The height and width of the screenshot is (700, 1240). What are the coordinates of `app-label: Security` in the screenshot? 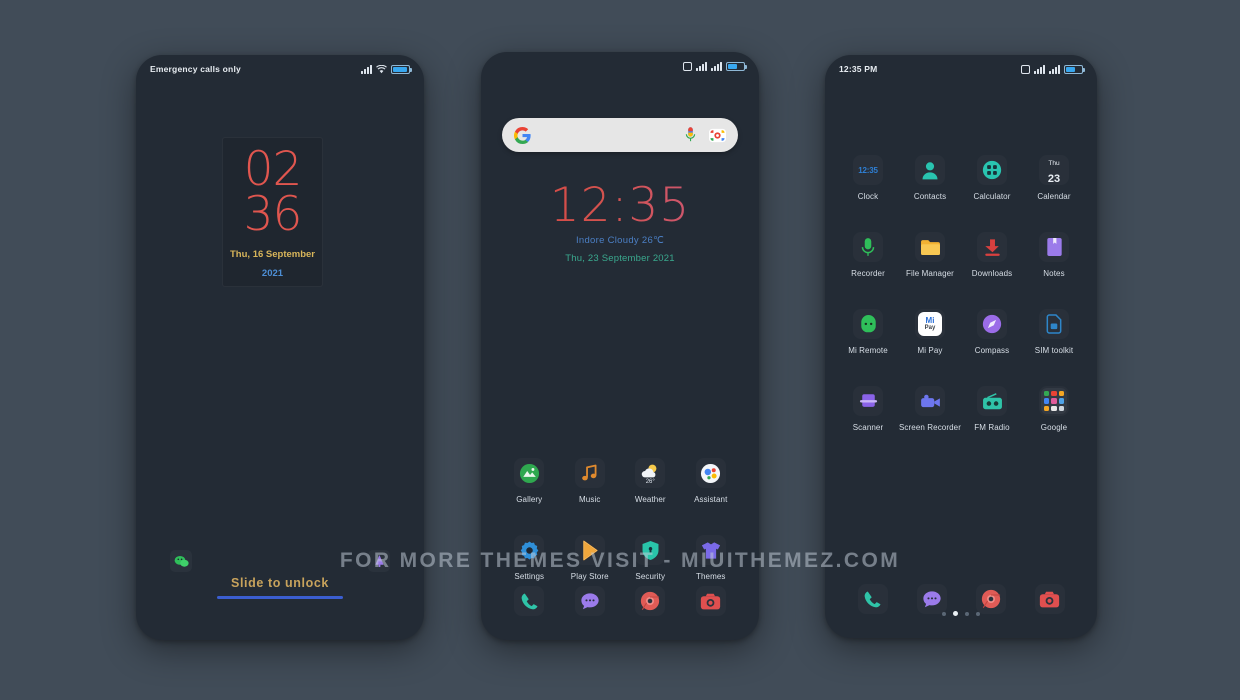 It's located at (650, 576).